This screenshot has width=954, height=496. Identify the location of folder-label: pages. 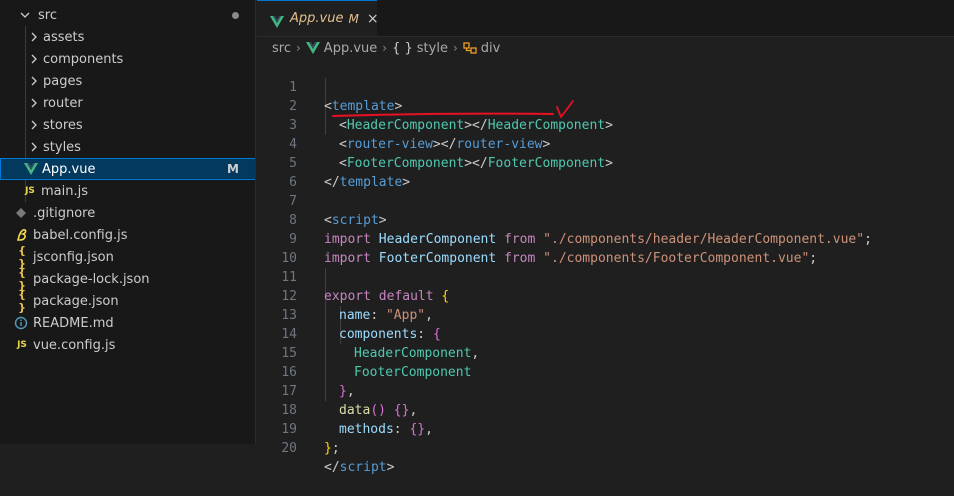
(63, 81).